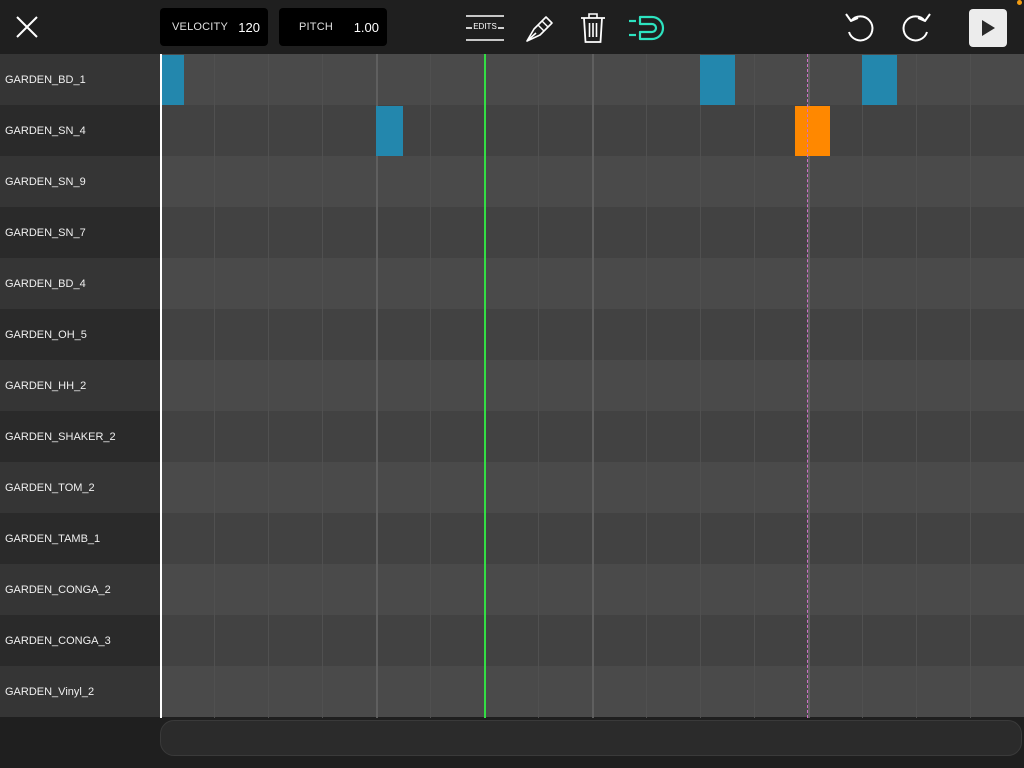 The image size is (1024, 768). What do you see at coordinates (591, 738) in the screenshot?
I see `horizontal-scrollbar` at bounding box center [591, 738].